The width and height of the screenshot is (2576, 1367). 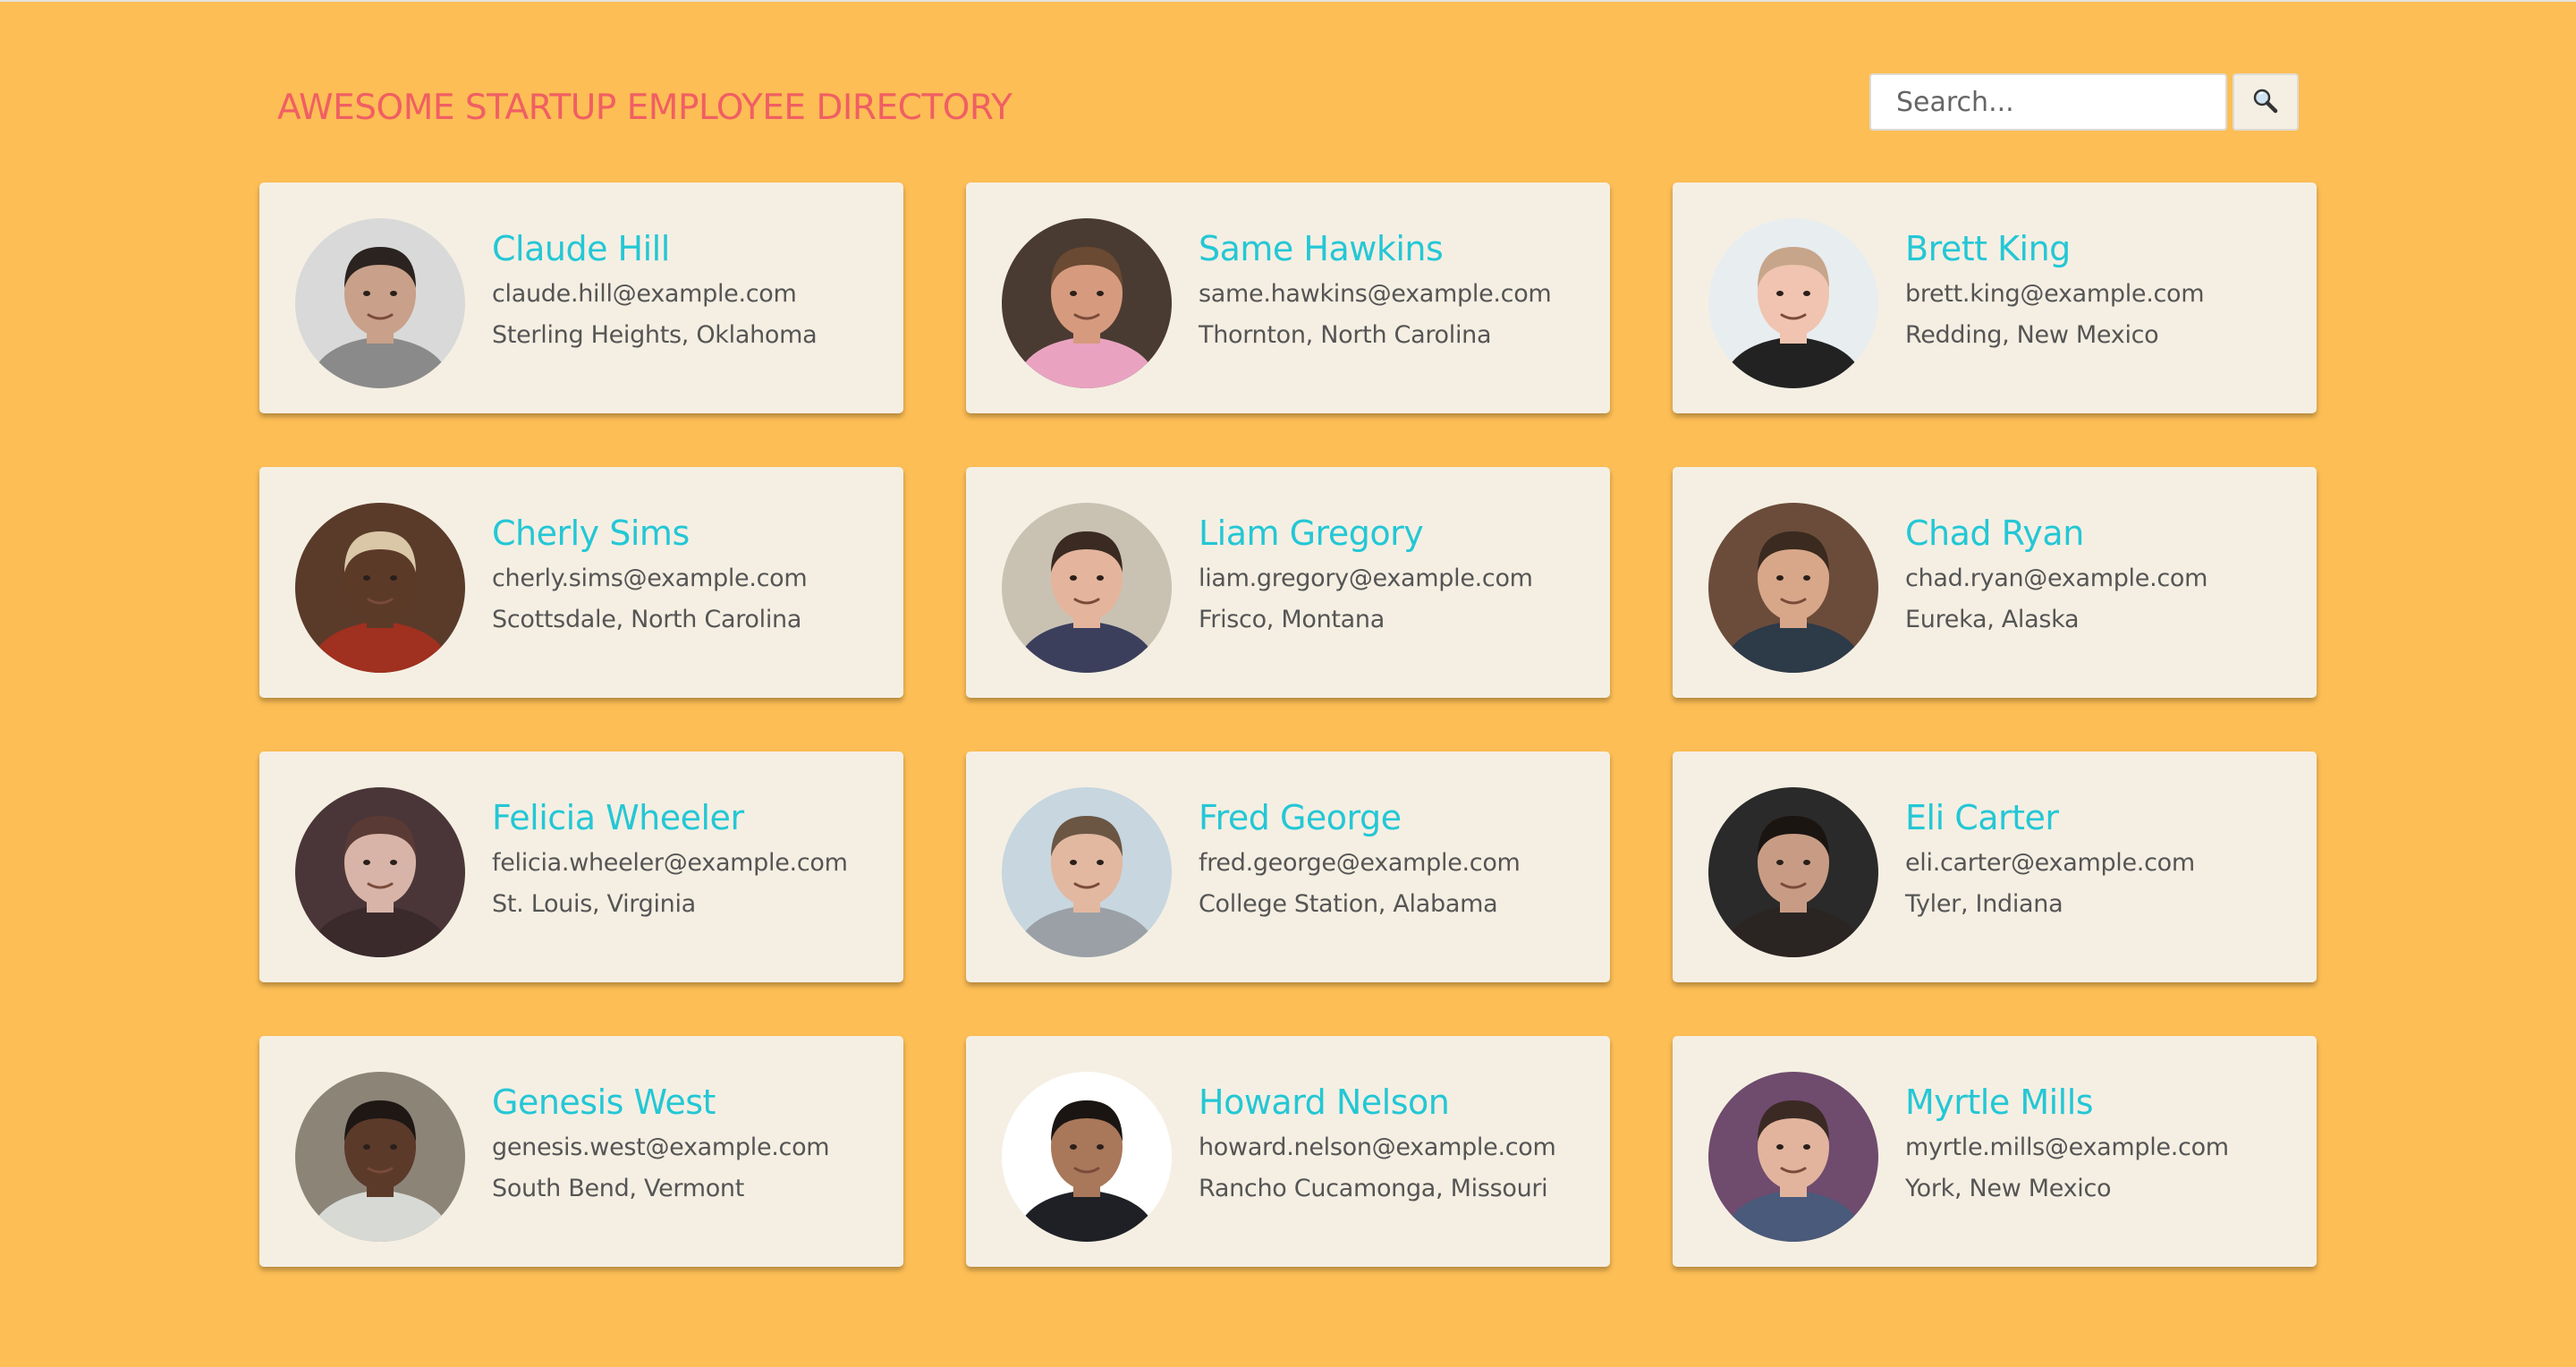 What do you see at coordinates (644, 294) in the screenshot?
I see `employee-email: claude.hill@example.com` at bounding box center [644, 294].